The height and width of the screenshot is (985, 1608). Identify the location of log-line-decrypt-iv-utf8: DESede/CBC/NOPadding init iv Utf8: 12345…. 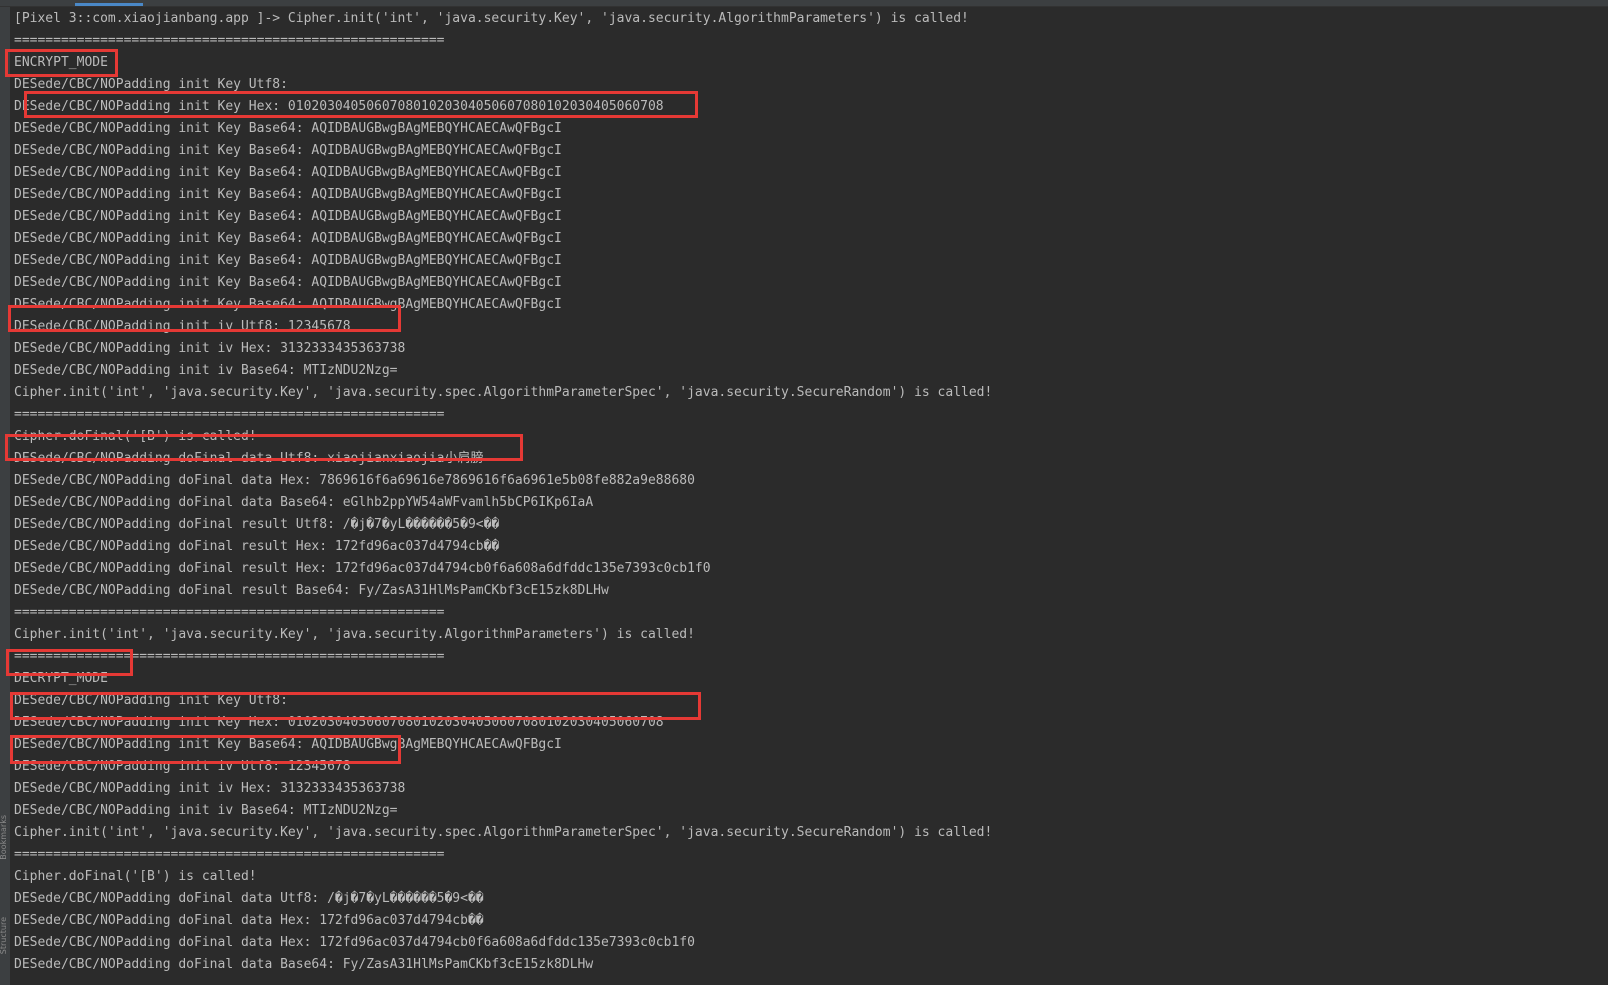
(182, 766).